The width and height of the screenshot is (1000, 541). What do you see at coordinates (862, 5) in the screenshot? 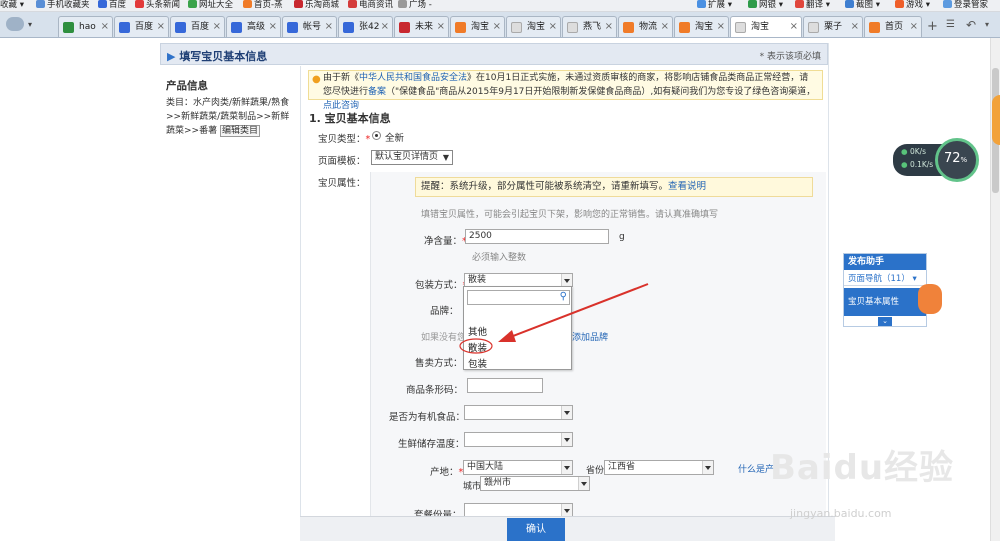
I see `toolbar-screenshot: 截图 ▾` at bounding box center [862, 5].